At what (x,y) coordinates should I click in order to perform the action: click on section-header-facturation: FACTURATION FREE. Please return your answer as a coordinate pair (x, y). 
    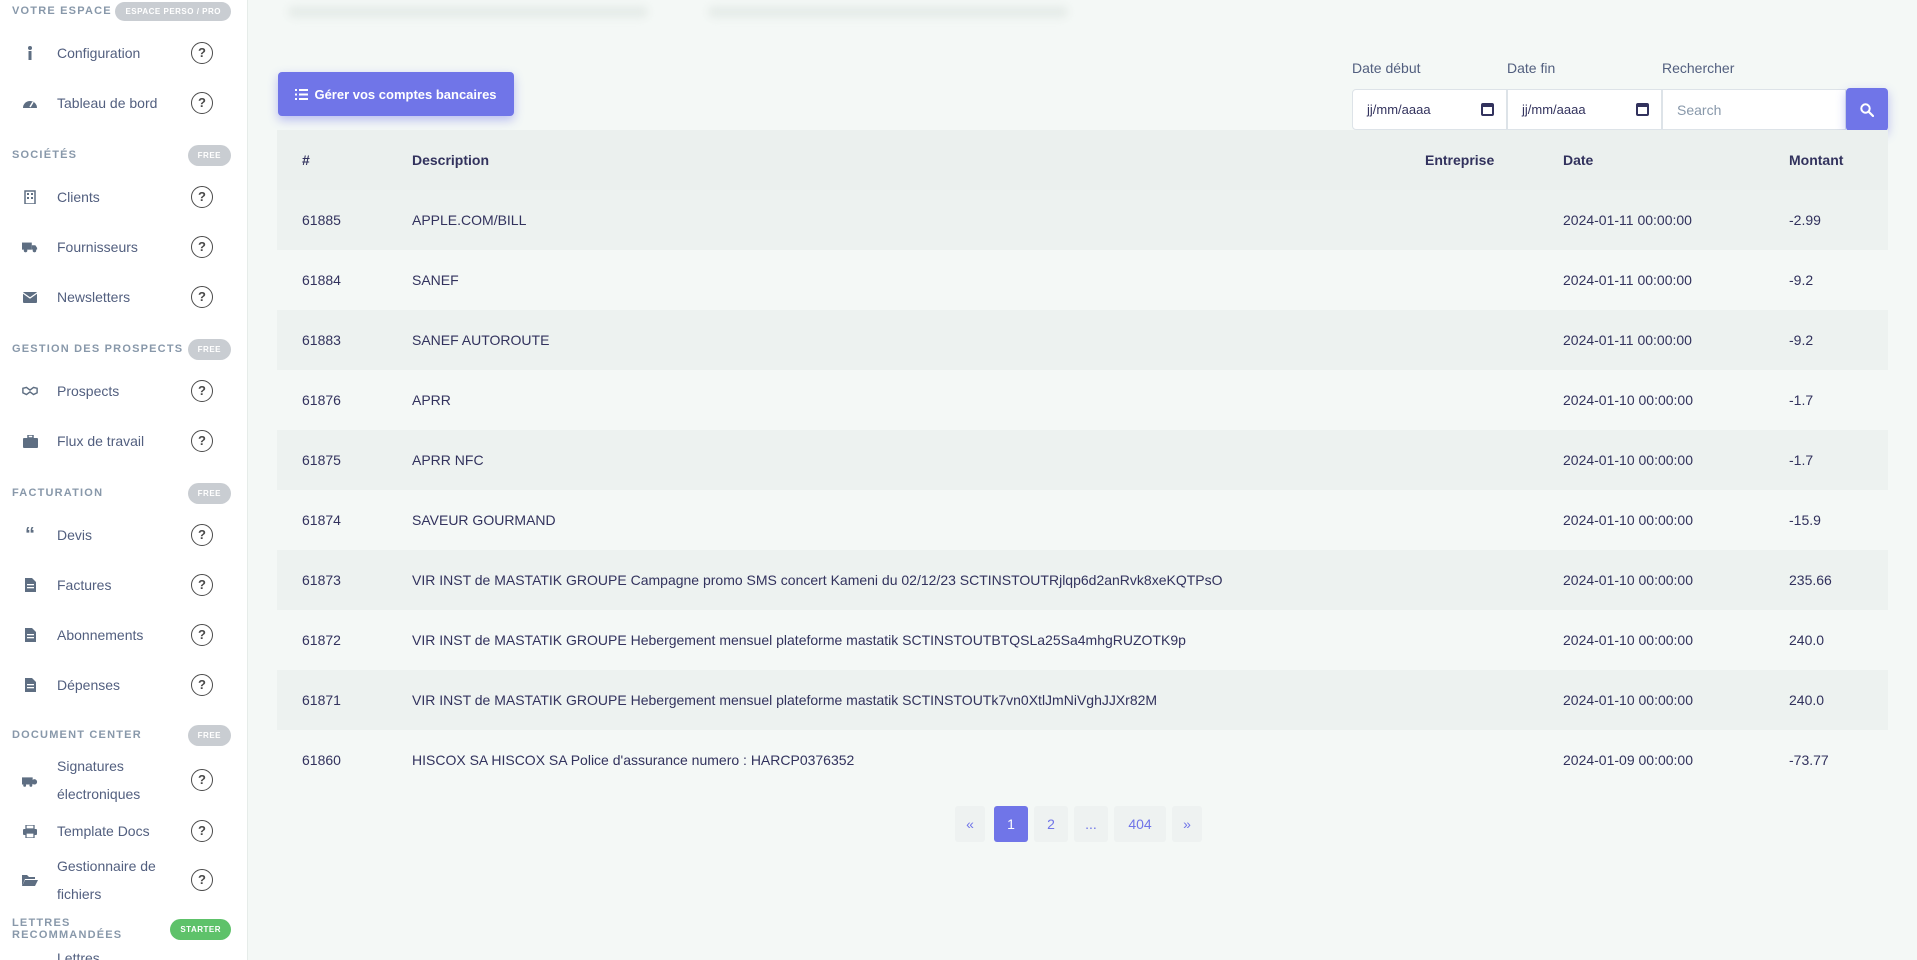
    Looking at the image, I should click on (121, 493).